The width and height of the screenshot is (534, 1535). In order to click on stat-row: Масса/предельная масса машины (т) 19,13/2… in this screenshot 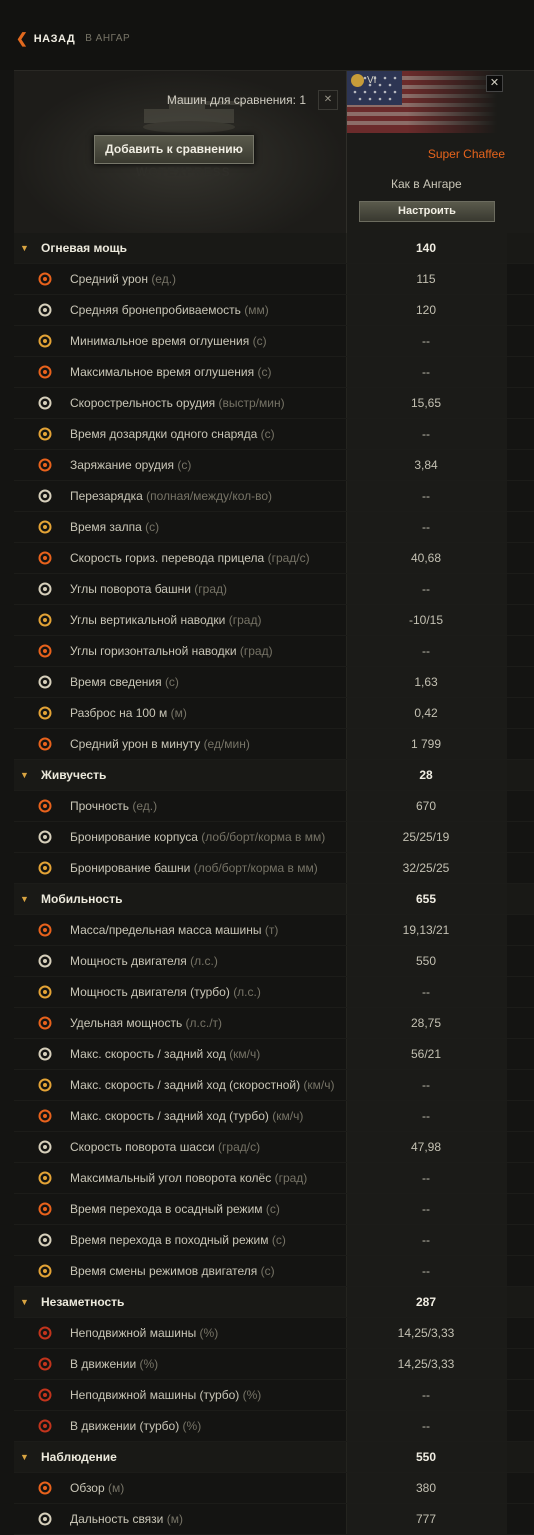, I will do `click(274, 930)`.